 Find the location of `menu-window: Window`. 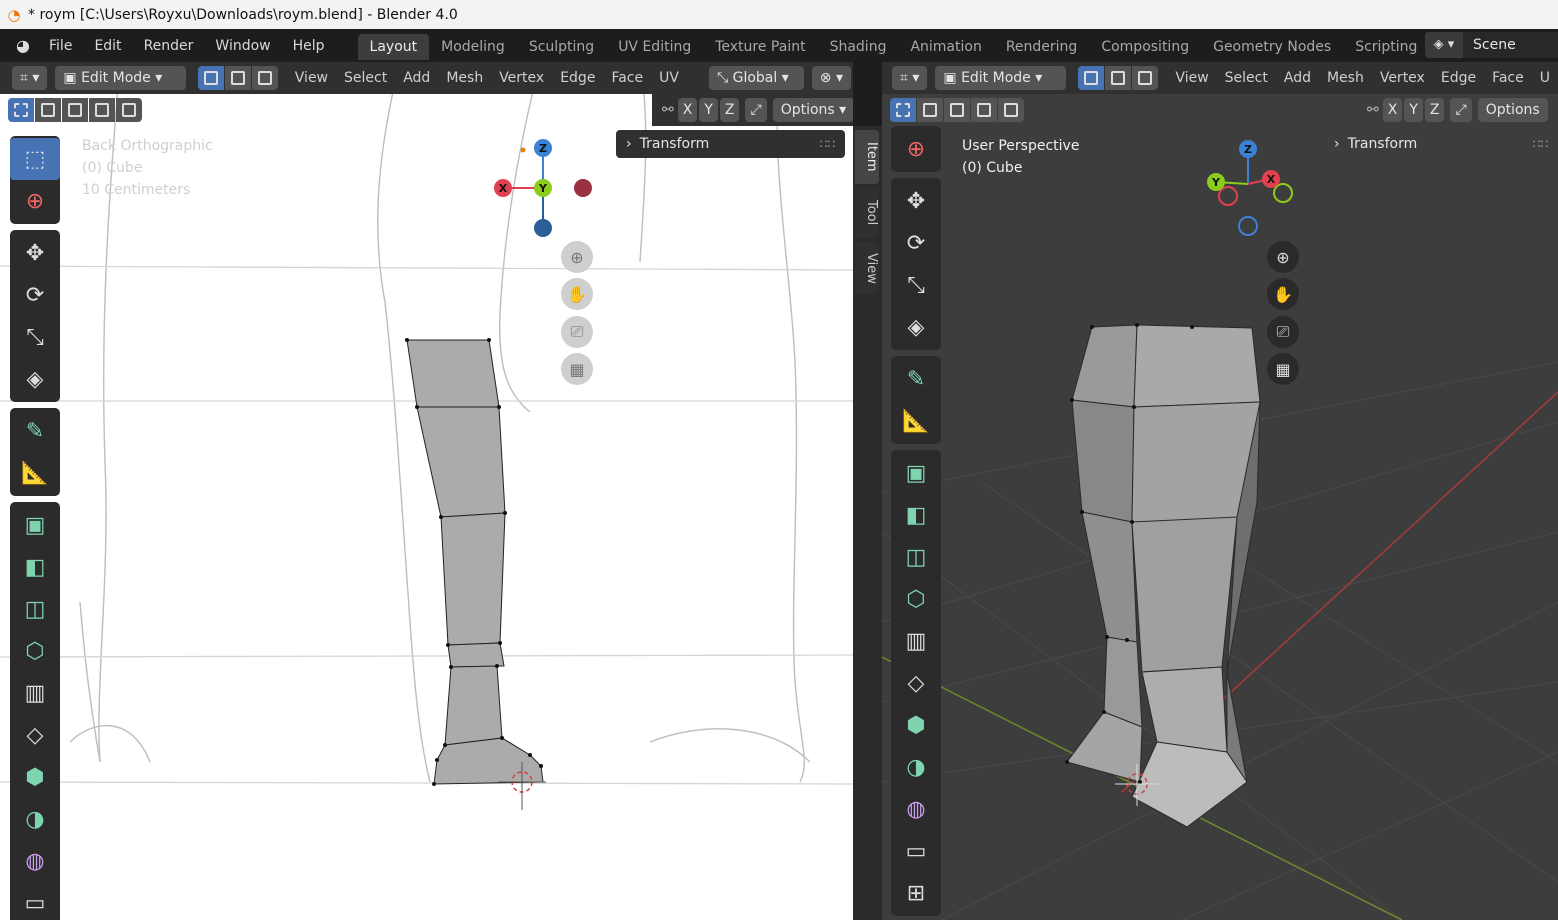

menu-window: Window is located at coordinates (242, 46).